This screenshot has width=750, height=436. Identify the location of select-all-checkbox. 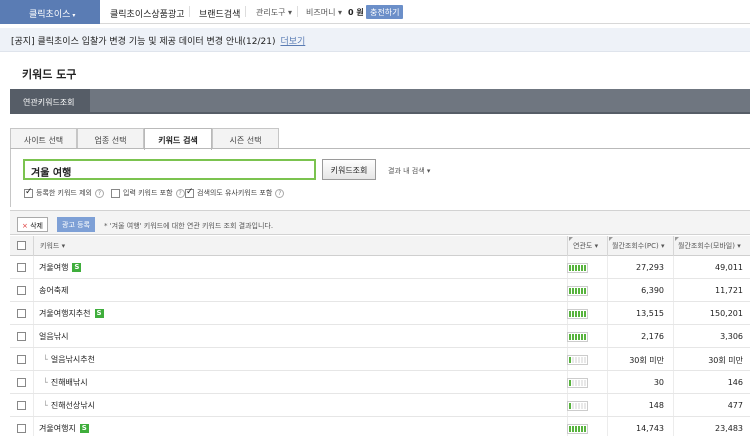
(21, 245).